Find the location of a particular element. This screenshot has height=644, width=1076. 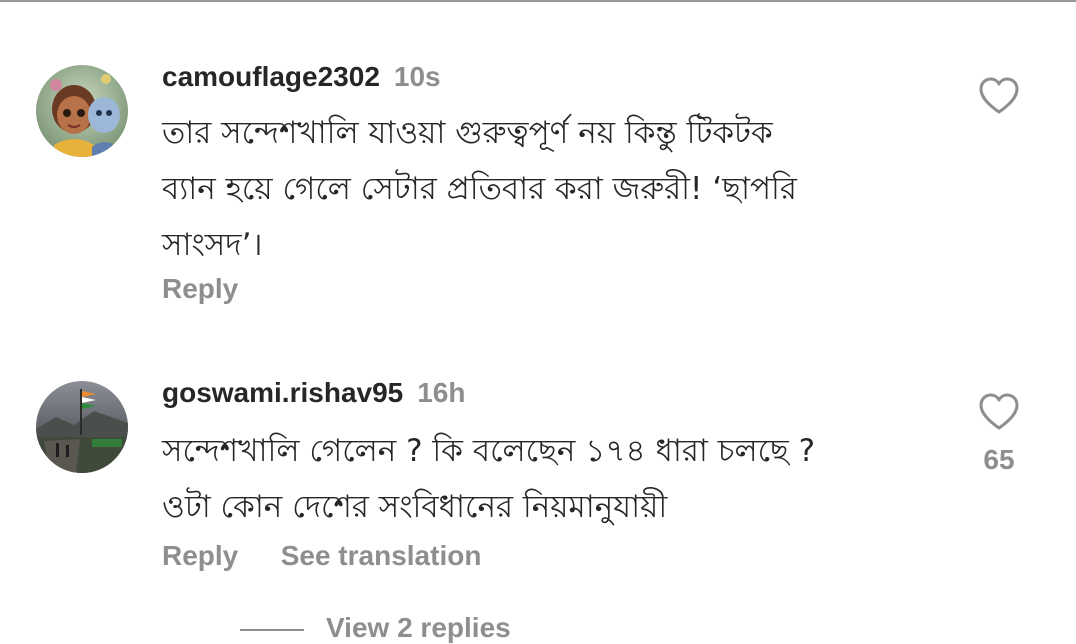

timestamp: 16h is located at coordinates (441, 392).